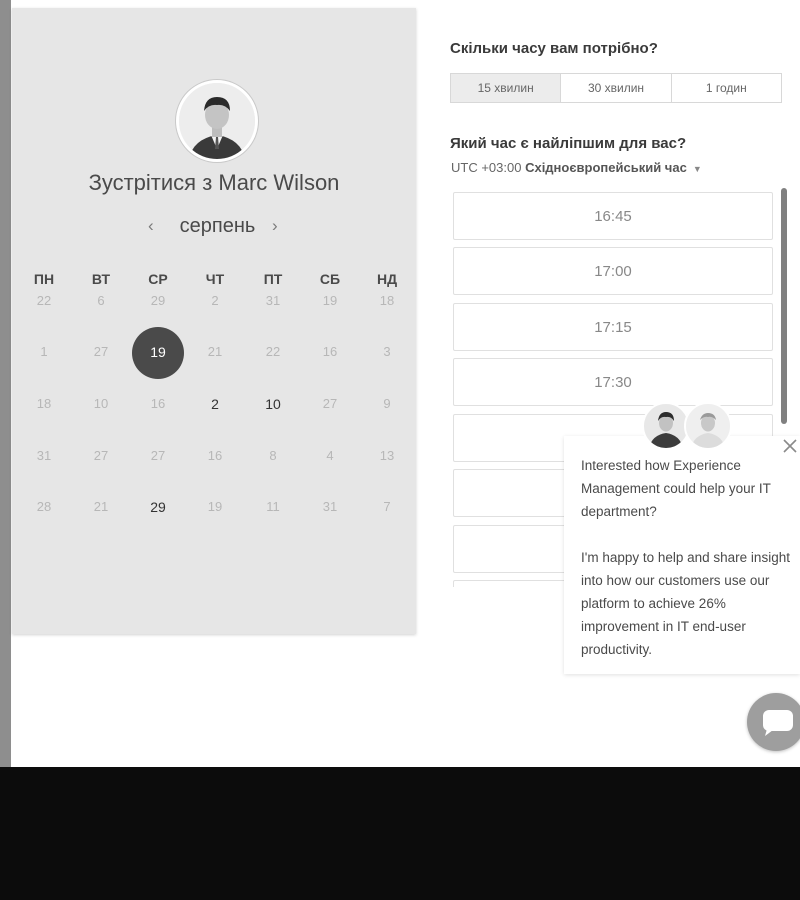 The width and height of the screenshot is (800, 900). Describe the element at coordinates (613, 271) in the screenshot. I see `time-slot: 17:00` at that location.